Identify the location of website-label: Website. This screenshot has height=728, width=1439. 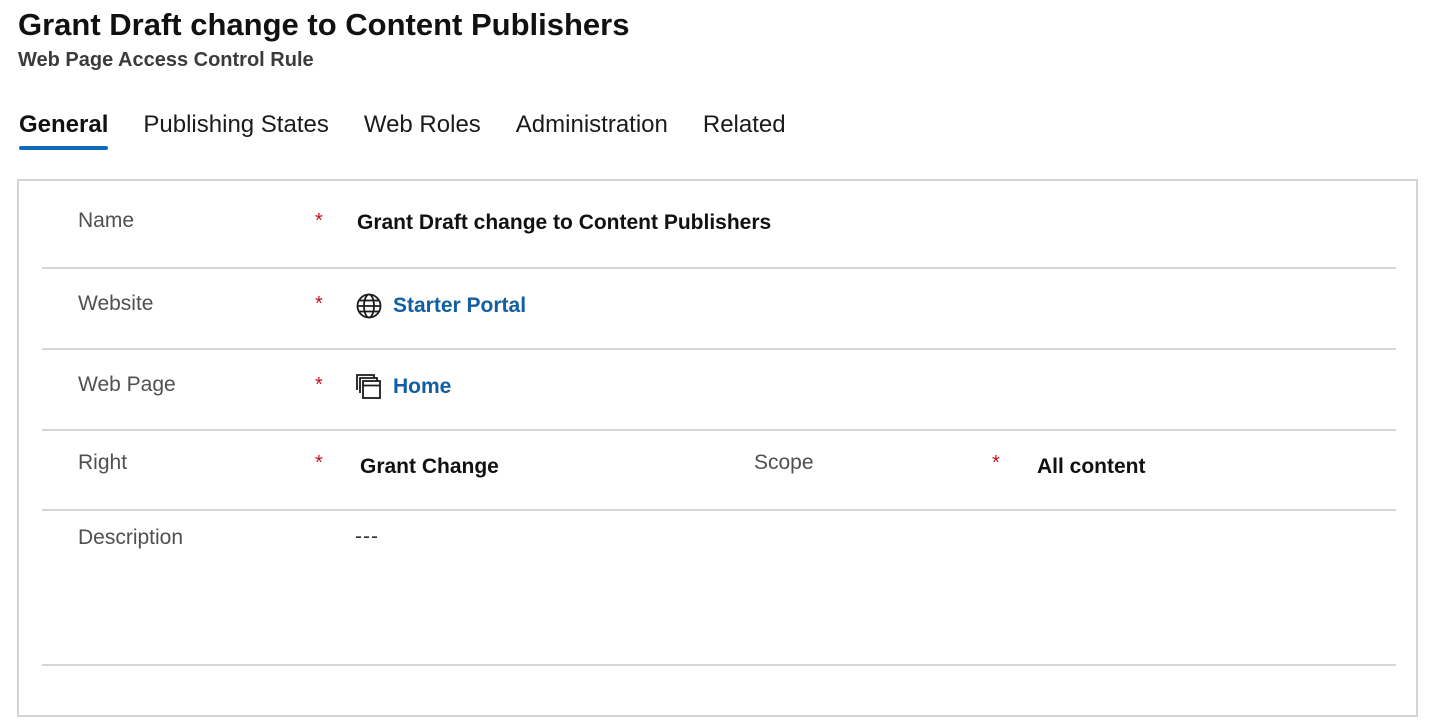
(116, 303).